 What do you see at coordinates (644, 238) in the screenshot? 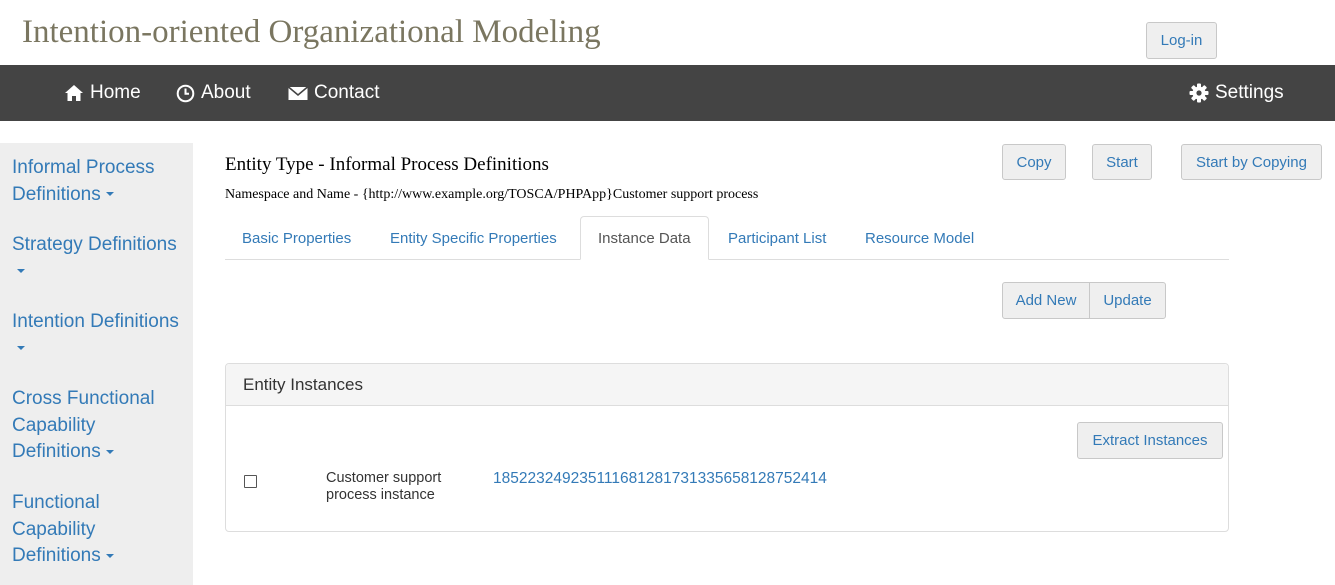
I see `tab-instance-data: Instance Data` at bounding box center [644, 238].